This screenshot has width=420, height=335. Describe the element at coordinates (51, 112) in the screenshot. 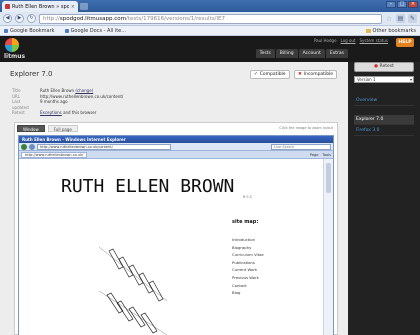

I see `exceptions-link: Exceptions` at that location.